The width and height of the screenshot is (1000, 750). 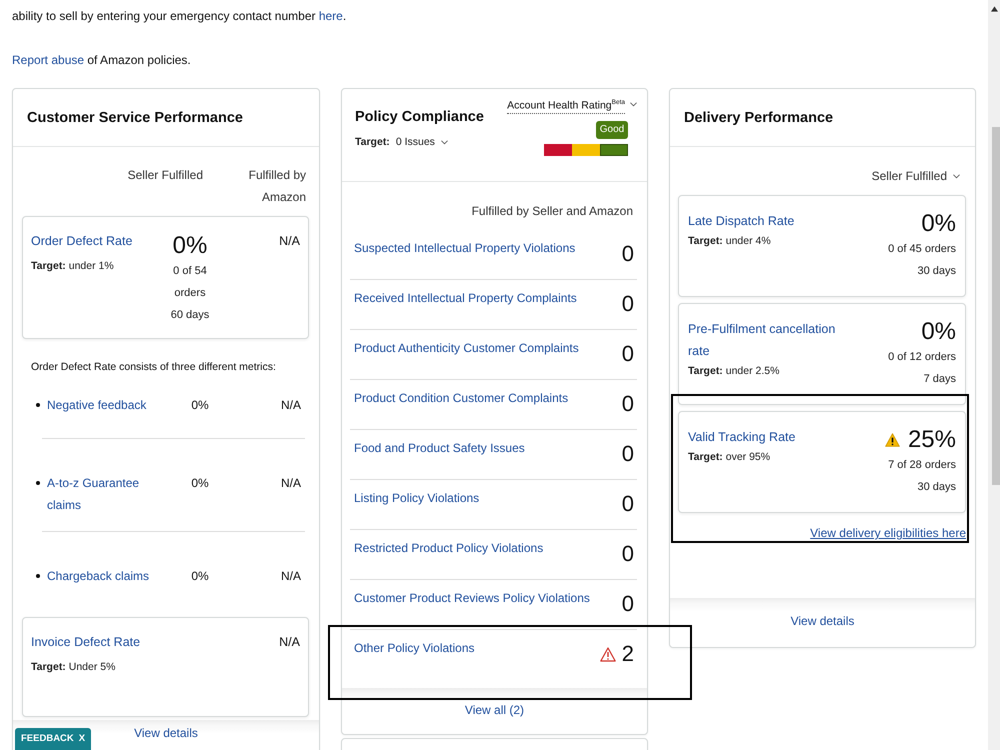 What do you see at coordinates (552, 211) in the screenshot?
I see `column-header: Fulfilled by Seller and Amazon` at bounding box center [552, 211].